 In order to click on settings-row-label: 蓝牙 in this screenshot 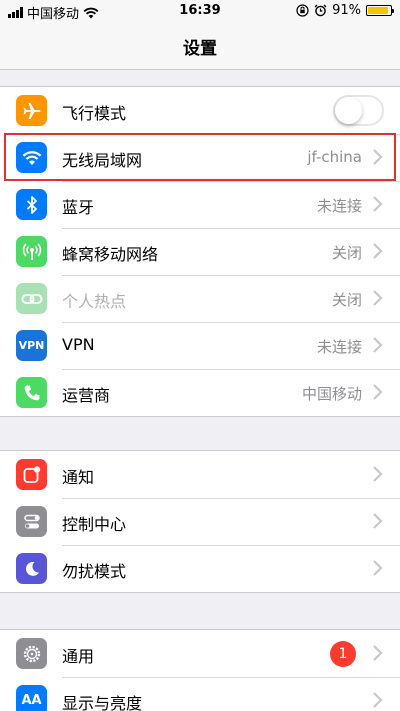, I will do `click(78, 207)`.